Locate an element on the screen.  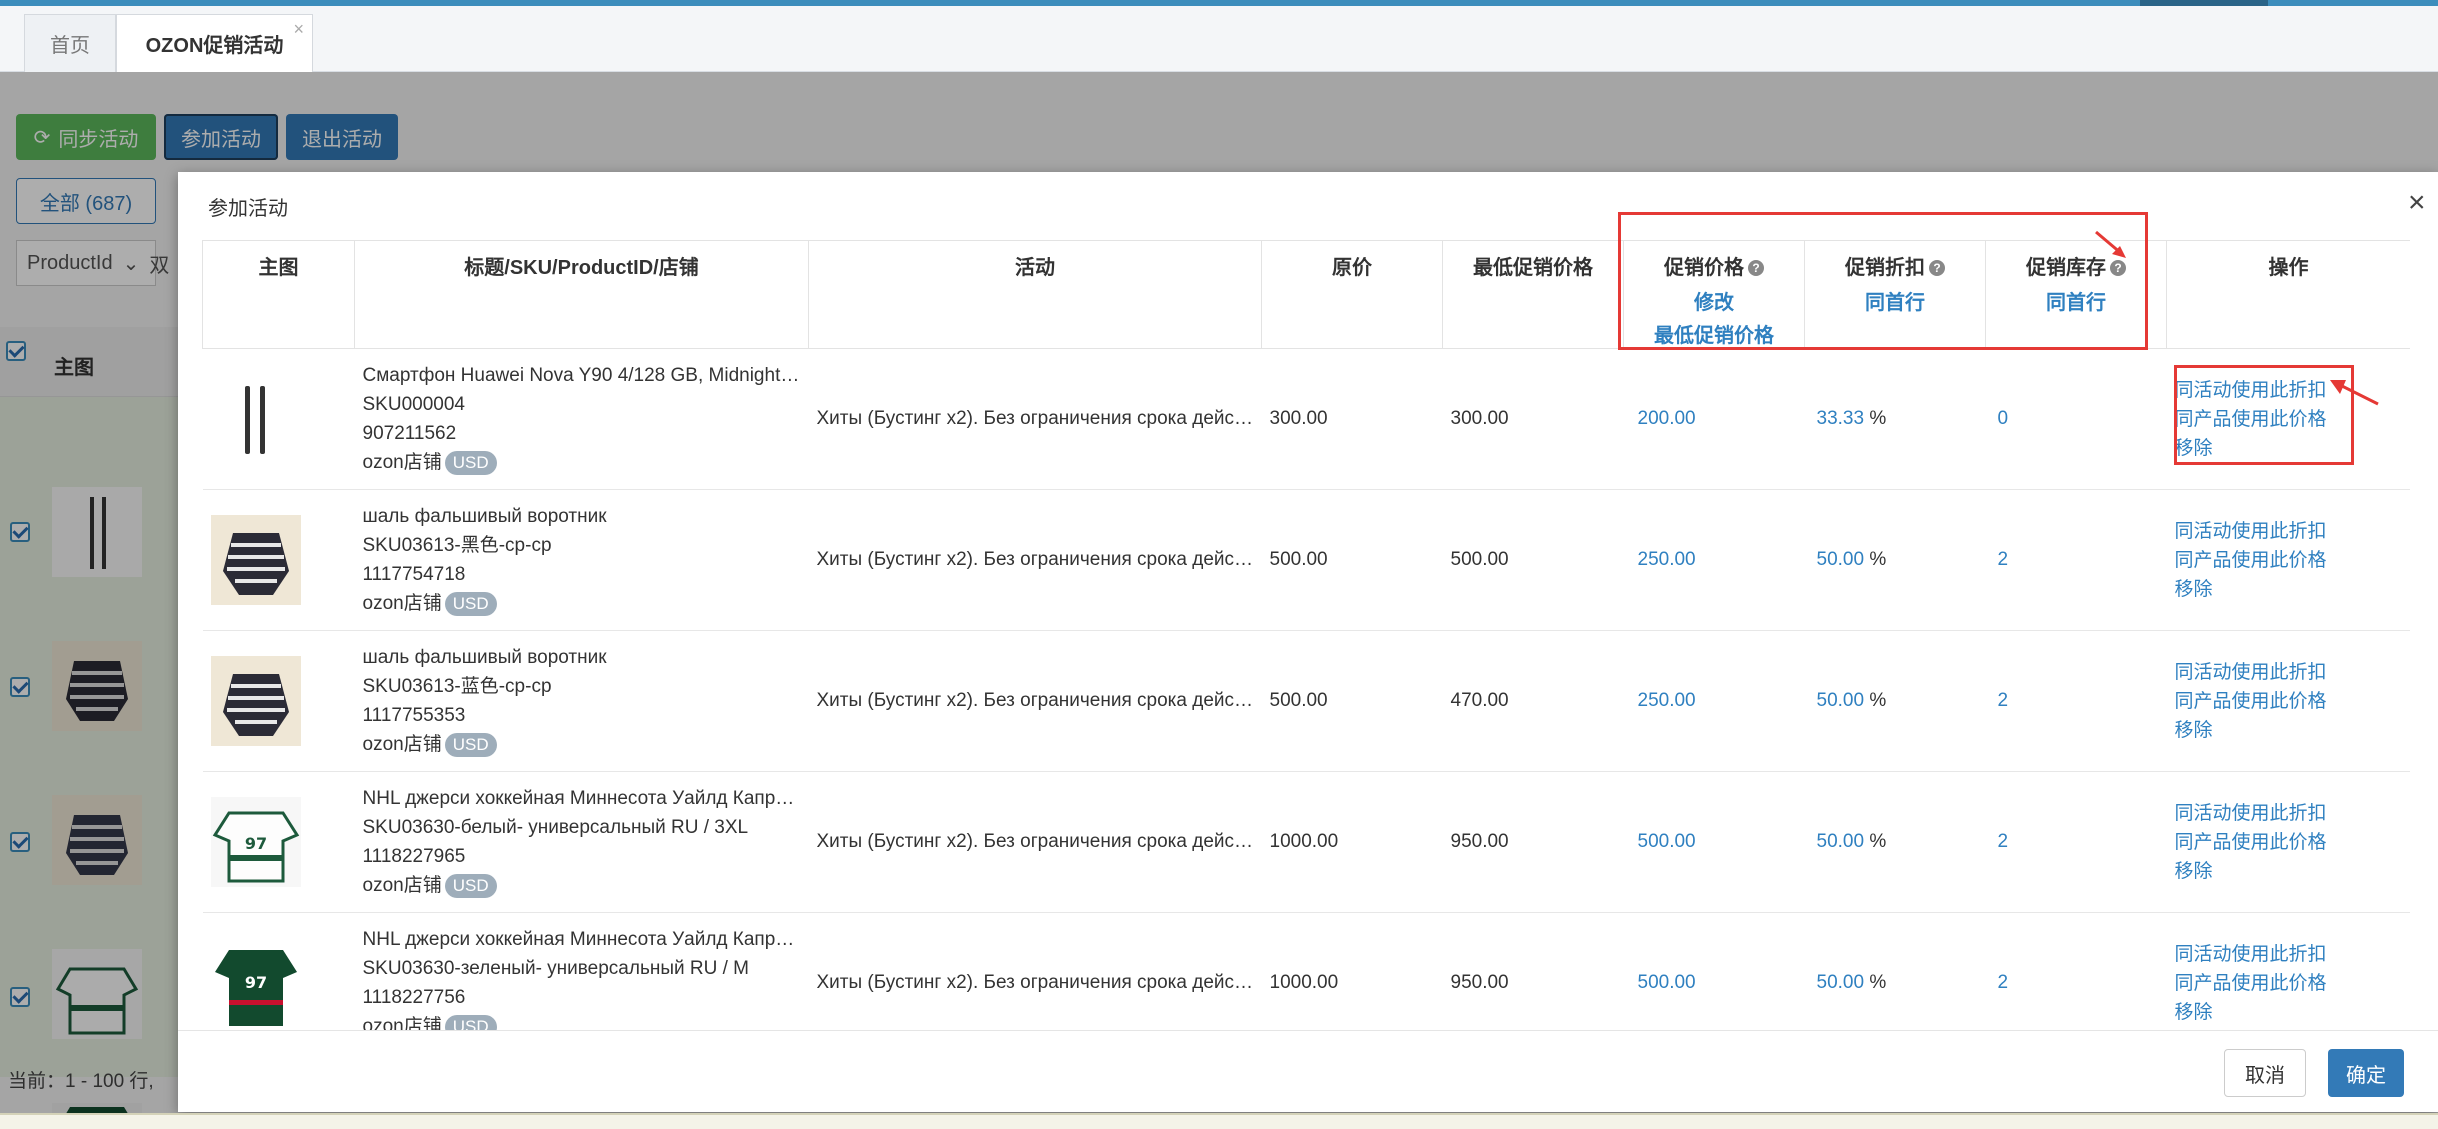
product-sku: SKU000004 is located at coordinates (413, 404).